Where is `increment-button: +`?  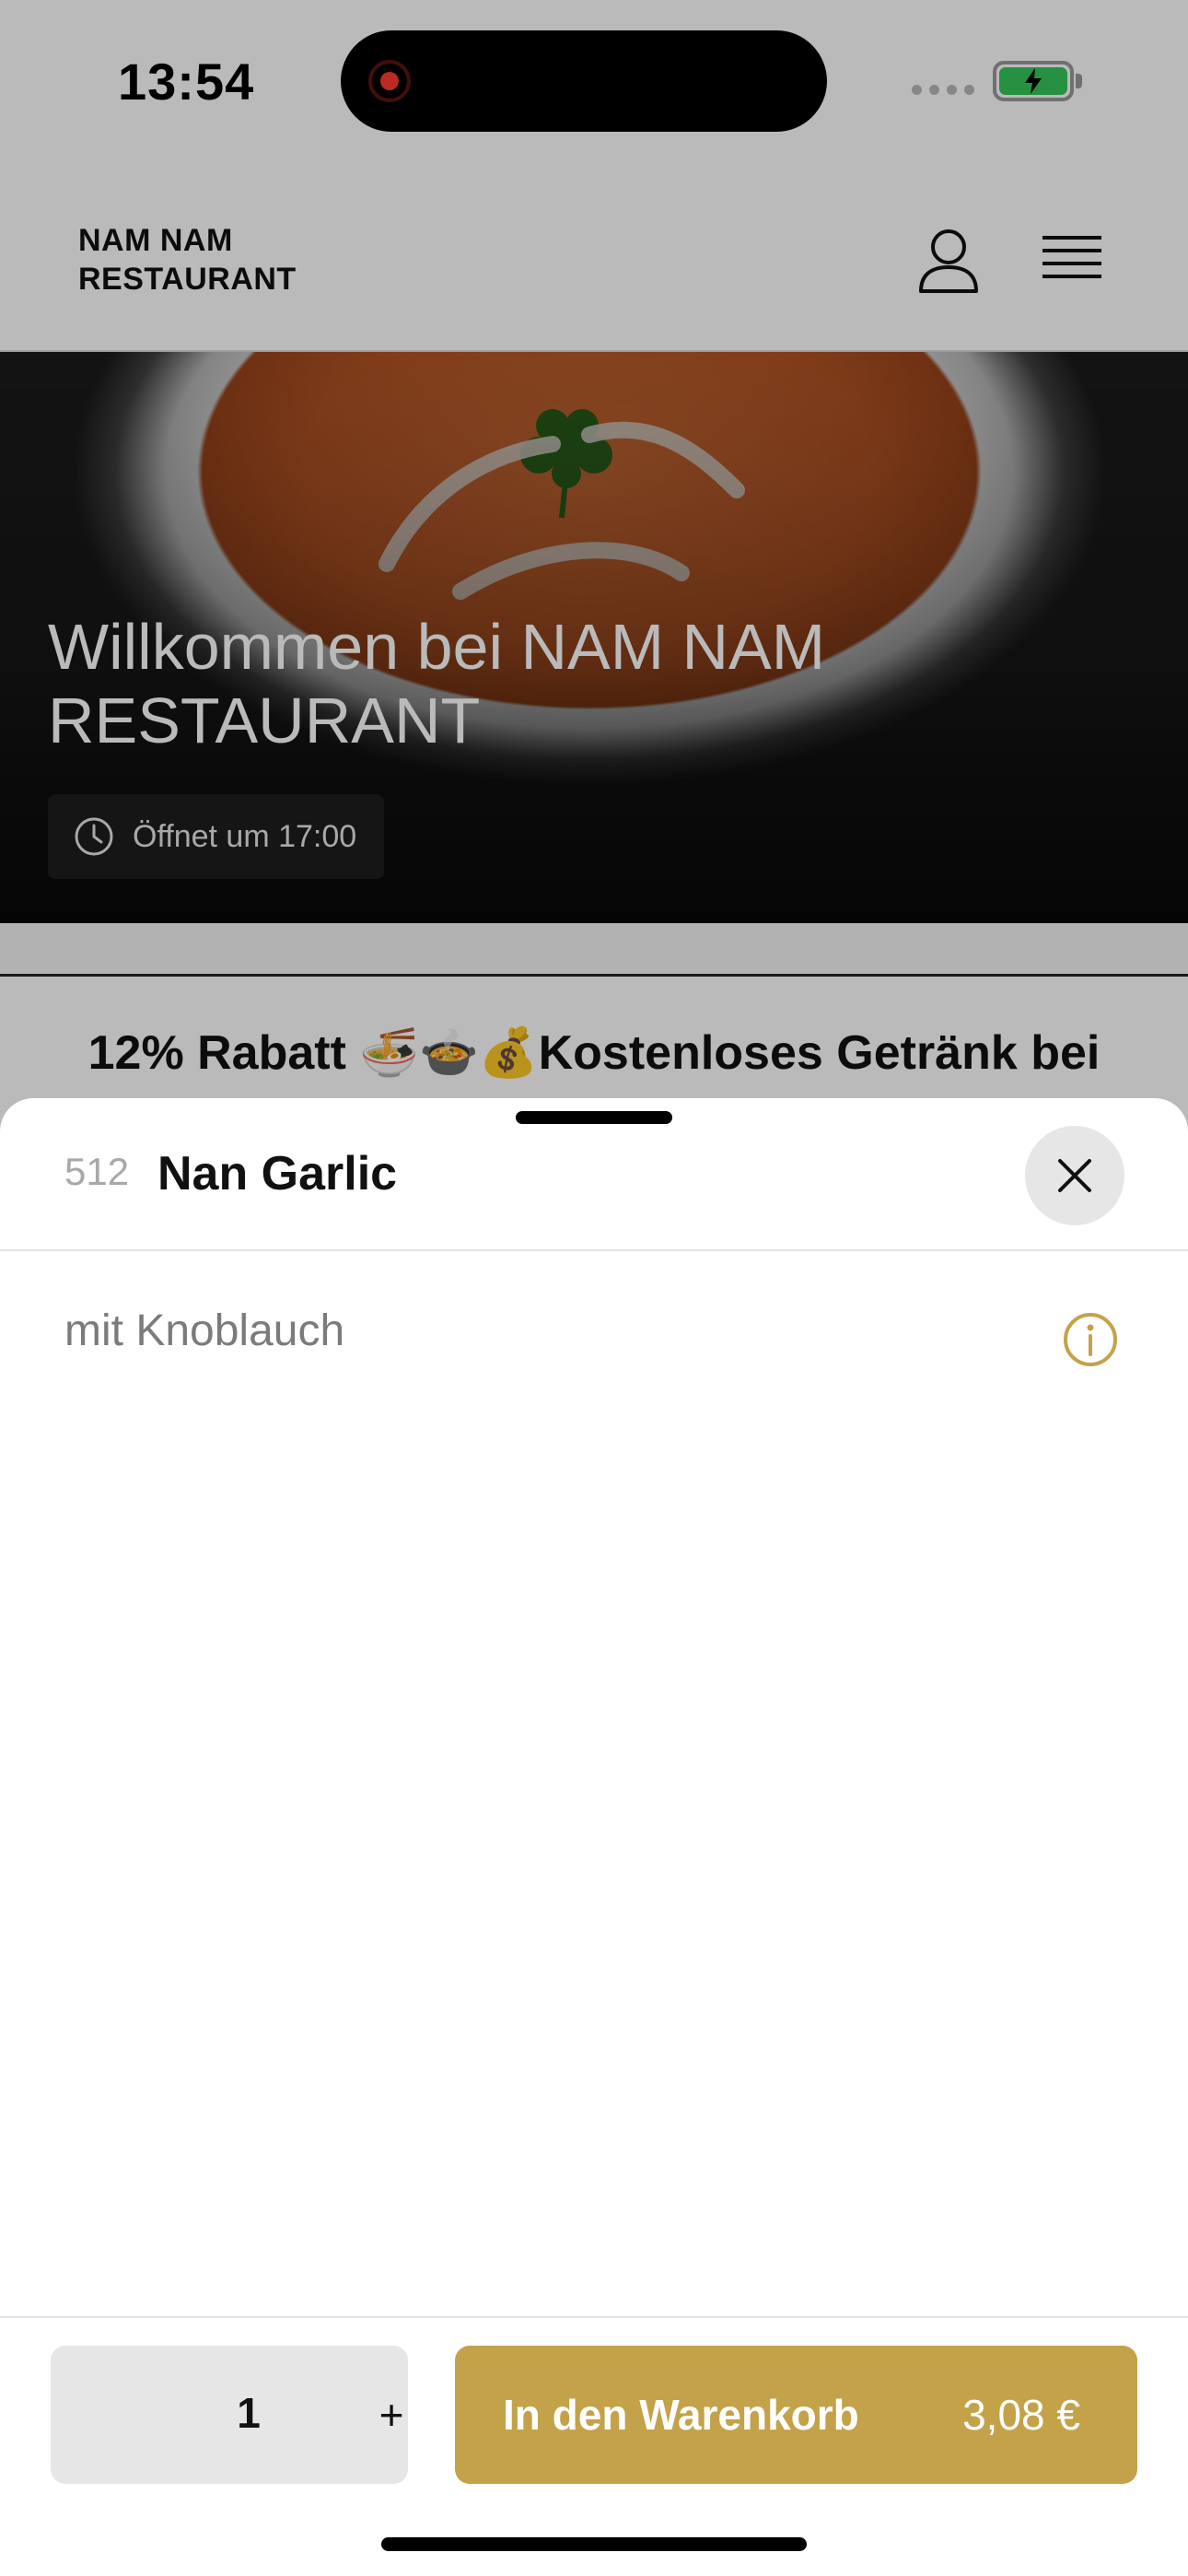 increment-button: + is located at coordinates (391, 2414).